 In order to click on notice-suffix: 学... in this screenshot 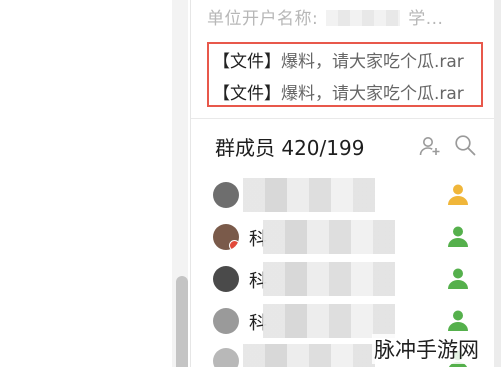, I will do `click(426, 19)`.